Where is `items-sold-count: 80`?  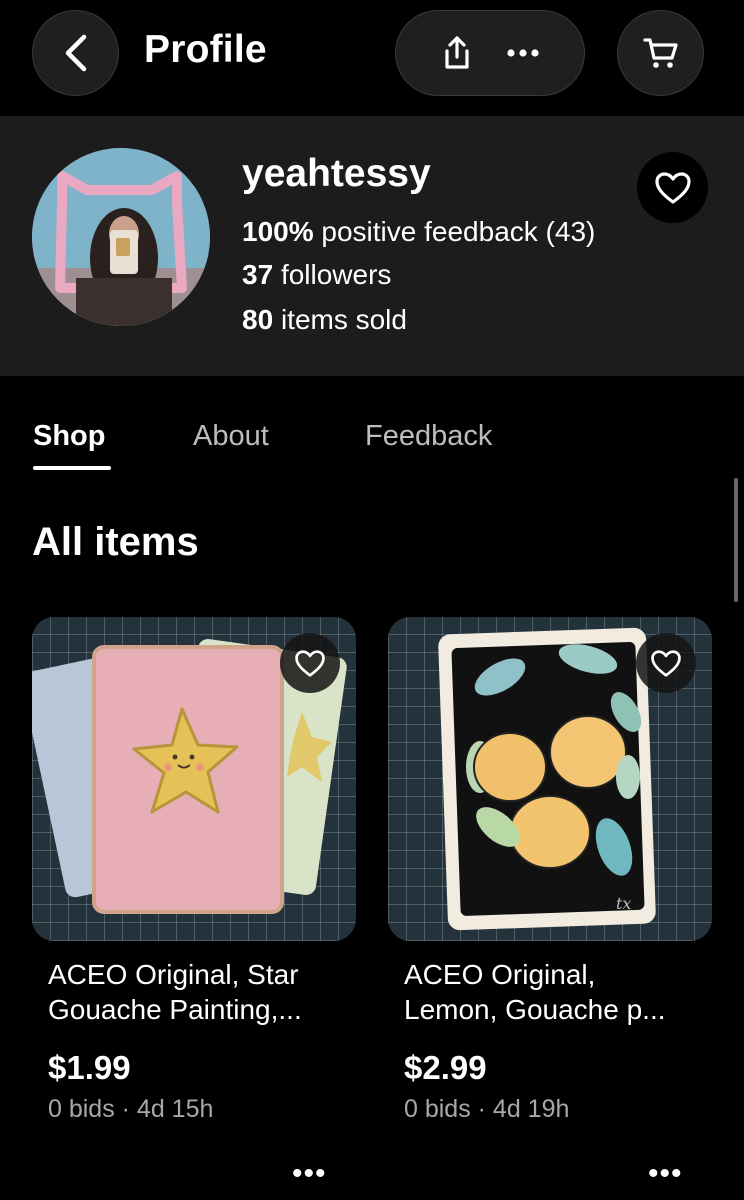
items-sold-count: 80 is located at coordinates (258, 319).